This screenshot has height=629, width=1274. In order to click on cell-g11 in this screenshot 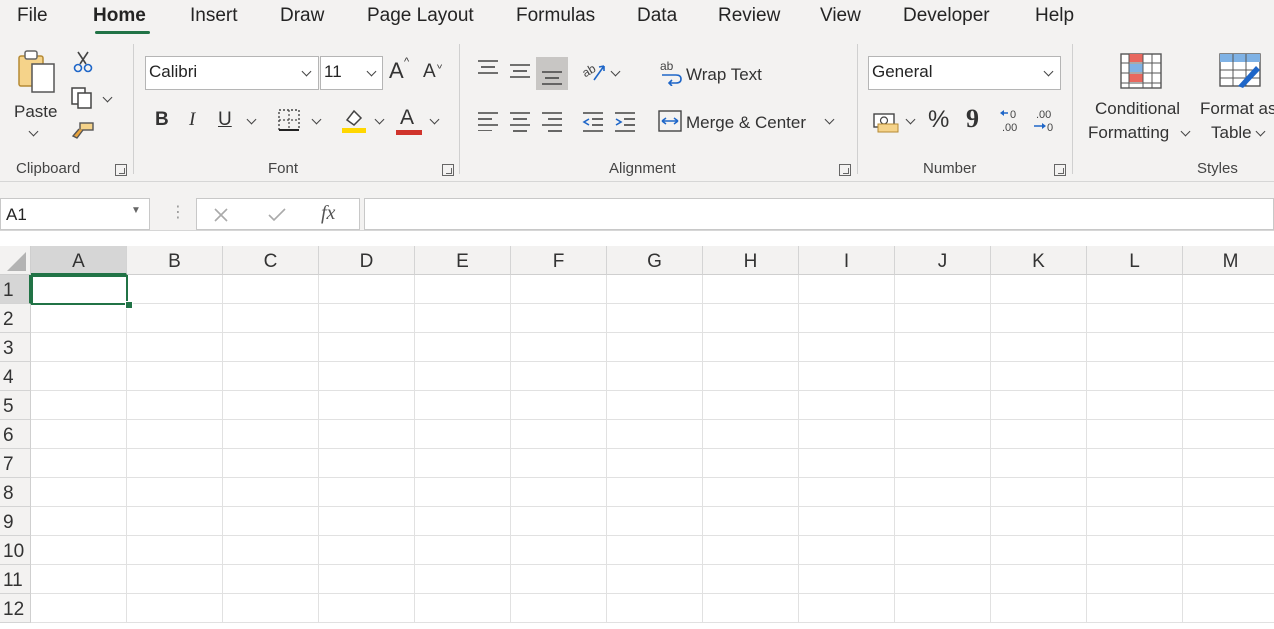, I will do `click(655, 579)`.